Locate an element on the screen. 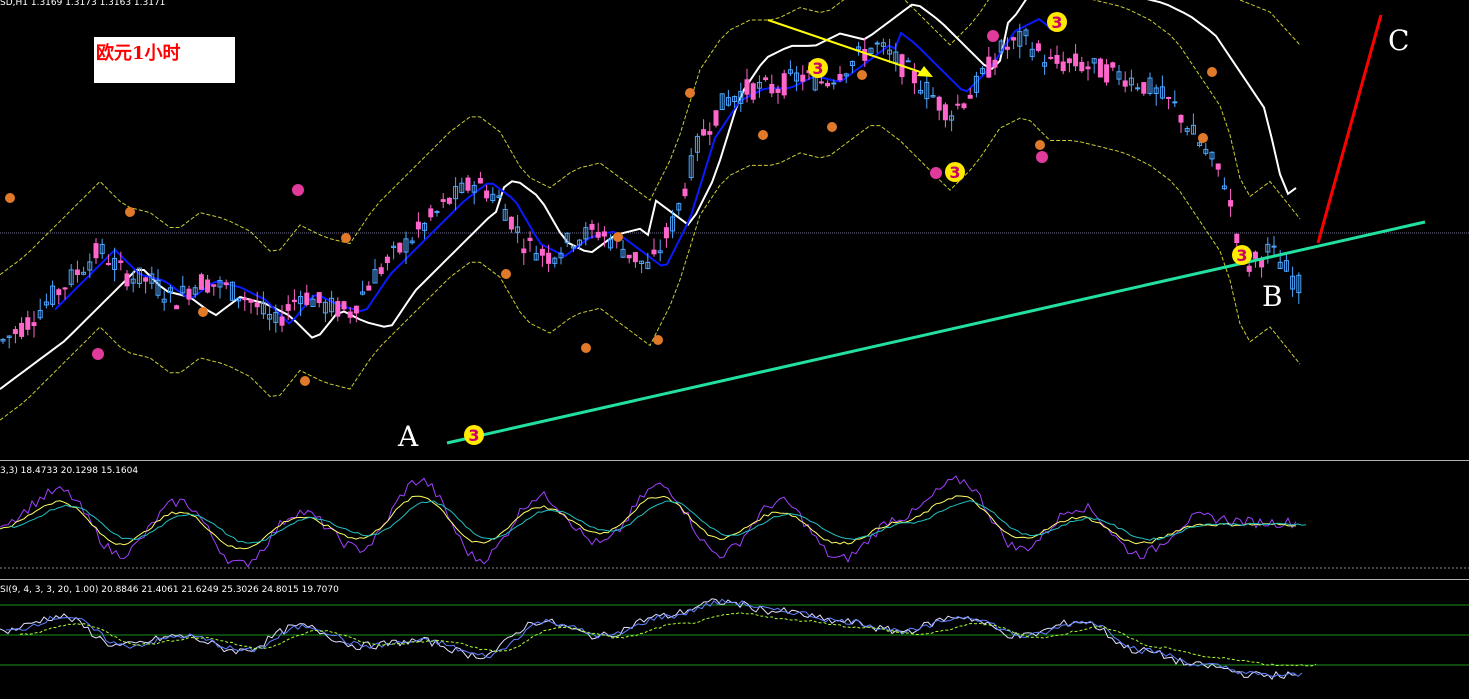 This screenshot has height=699, width=1469. title-box: 欧元1小时 is located at coordinates (164, 60).